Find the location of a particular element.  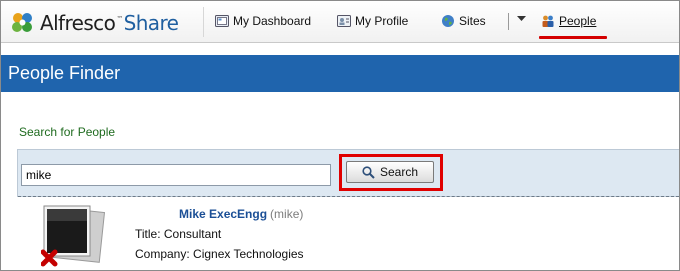

page-title: People Finder is located at coordinates (64, 73).